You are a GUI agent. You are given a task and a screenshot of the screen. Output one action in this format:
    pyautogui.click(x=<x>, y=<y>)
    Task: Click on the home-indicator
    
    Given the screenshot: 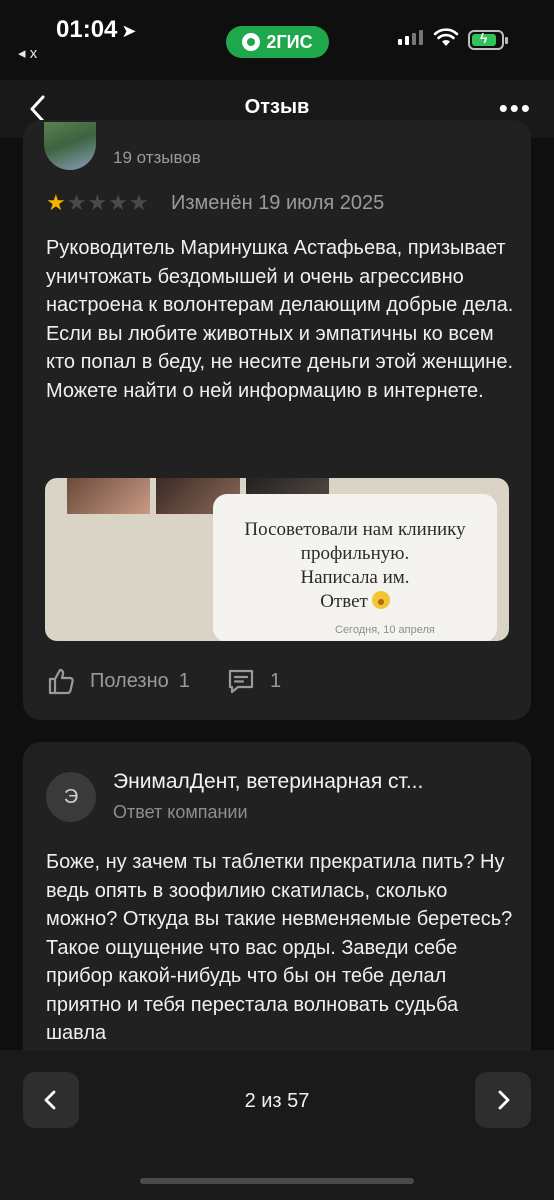 What is the action you would take?
    pyautogui.click(x=277, y=1181)
    